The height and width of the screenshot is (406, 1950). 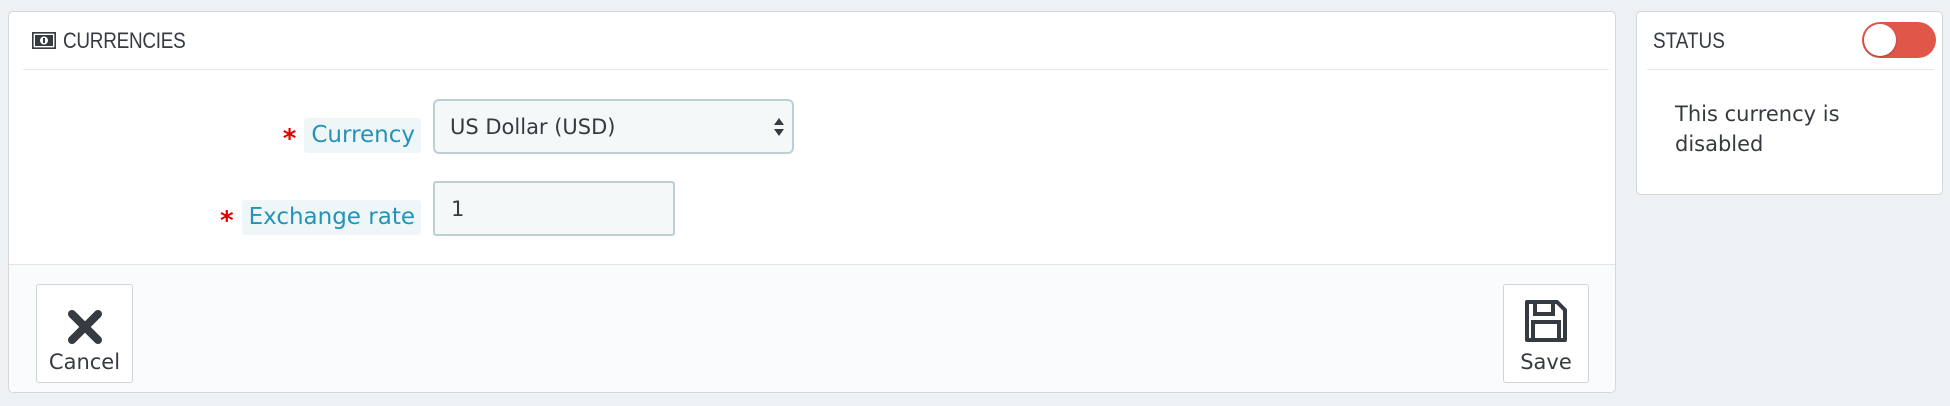 What do you see at coordinates (816, 41) in the screenshot?
I see `currencies-panel-header: CURRENCIES` at bounding box center [816, 41].